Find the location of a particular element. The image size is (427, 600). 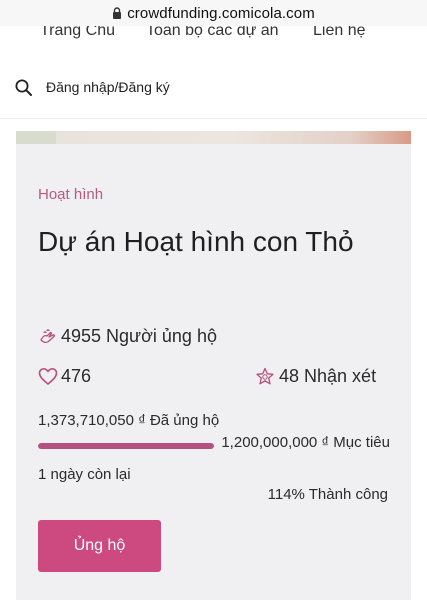

likes-count: 476 is located at coordinates (76, 376).